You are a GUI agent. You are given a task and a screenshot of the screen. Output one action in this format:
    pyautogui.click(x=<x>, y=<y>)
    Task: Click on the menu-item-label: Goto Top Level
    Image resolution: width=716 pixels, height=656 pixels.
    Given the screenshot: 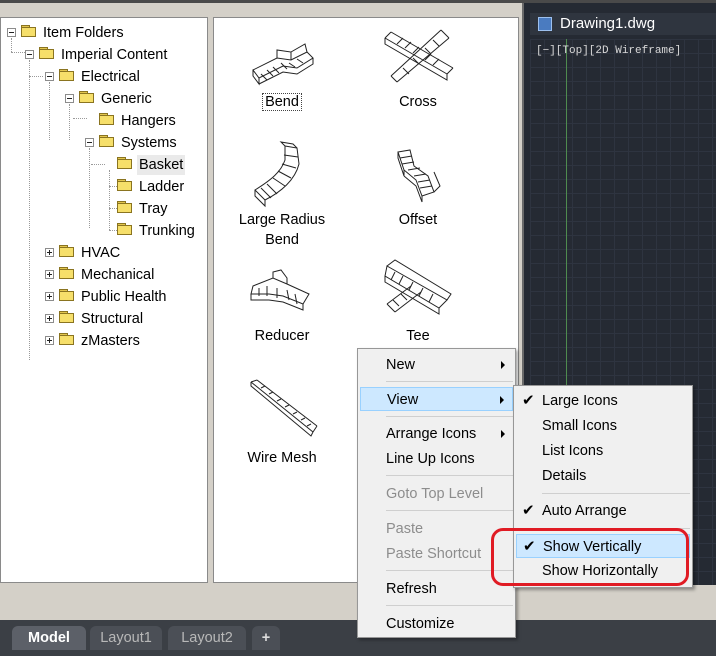 What is the action you would take?
    pyautogui.click(x=435, y=494)
    